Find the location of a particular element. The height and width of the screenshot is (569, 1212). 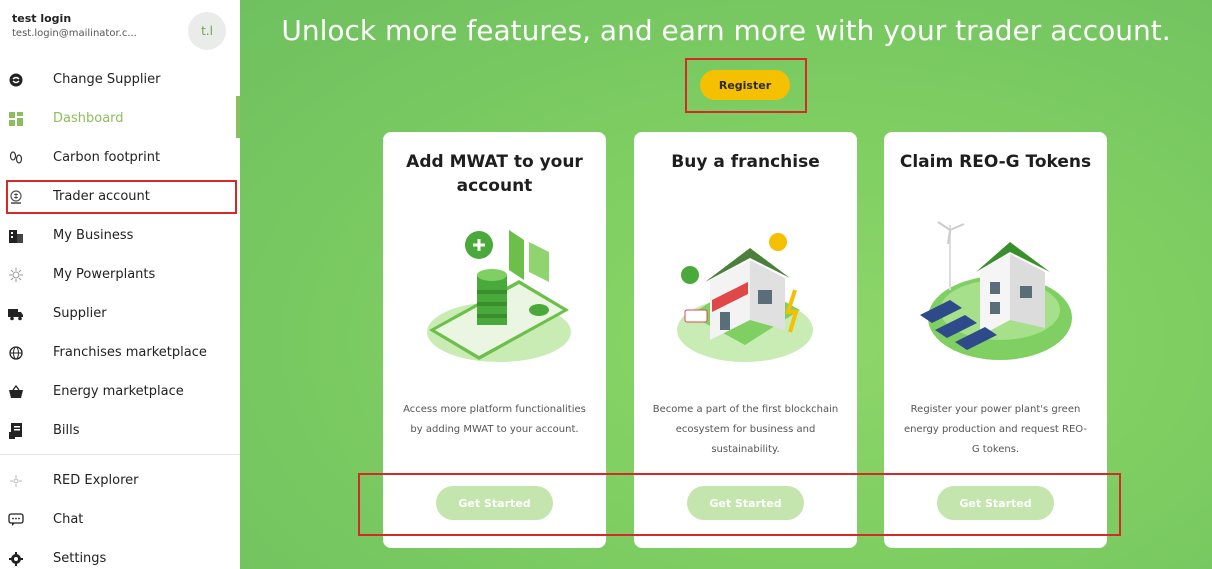

sidebar-item-red-explorer: RED Explorer is located at coordinates (120, 480).